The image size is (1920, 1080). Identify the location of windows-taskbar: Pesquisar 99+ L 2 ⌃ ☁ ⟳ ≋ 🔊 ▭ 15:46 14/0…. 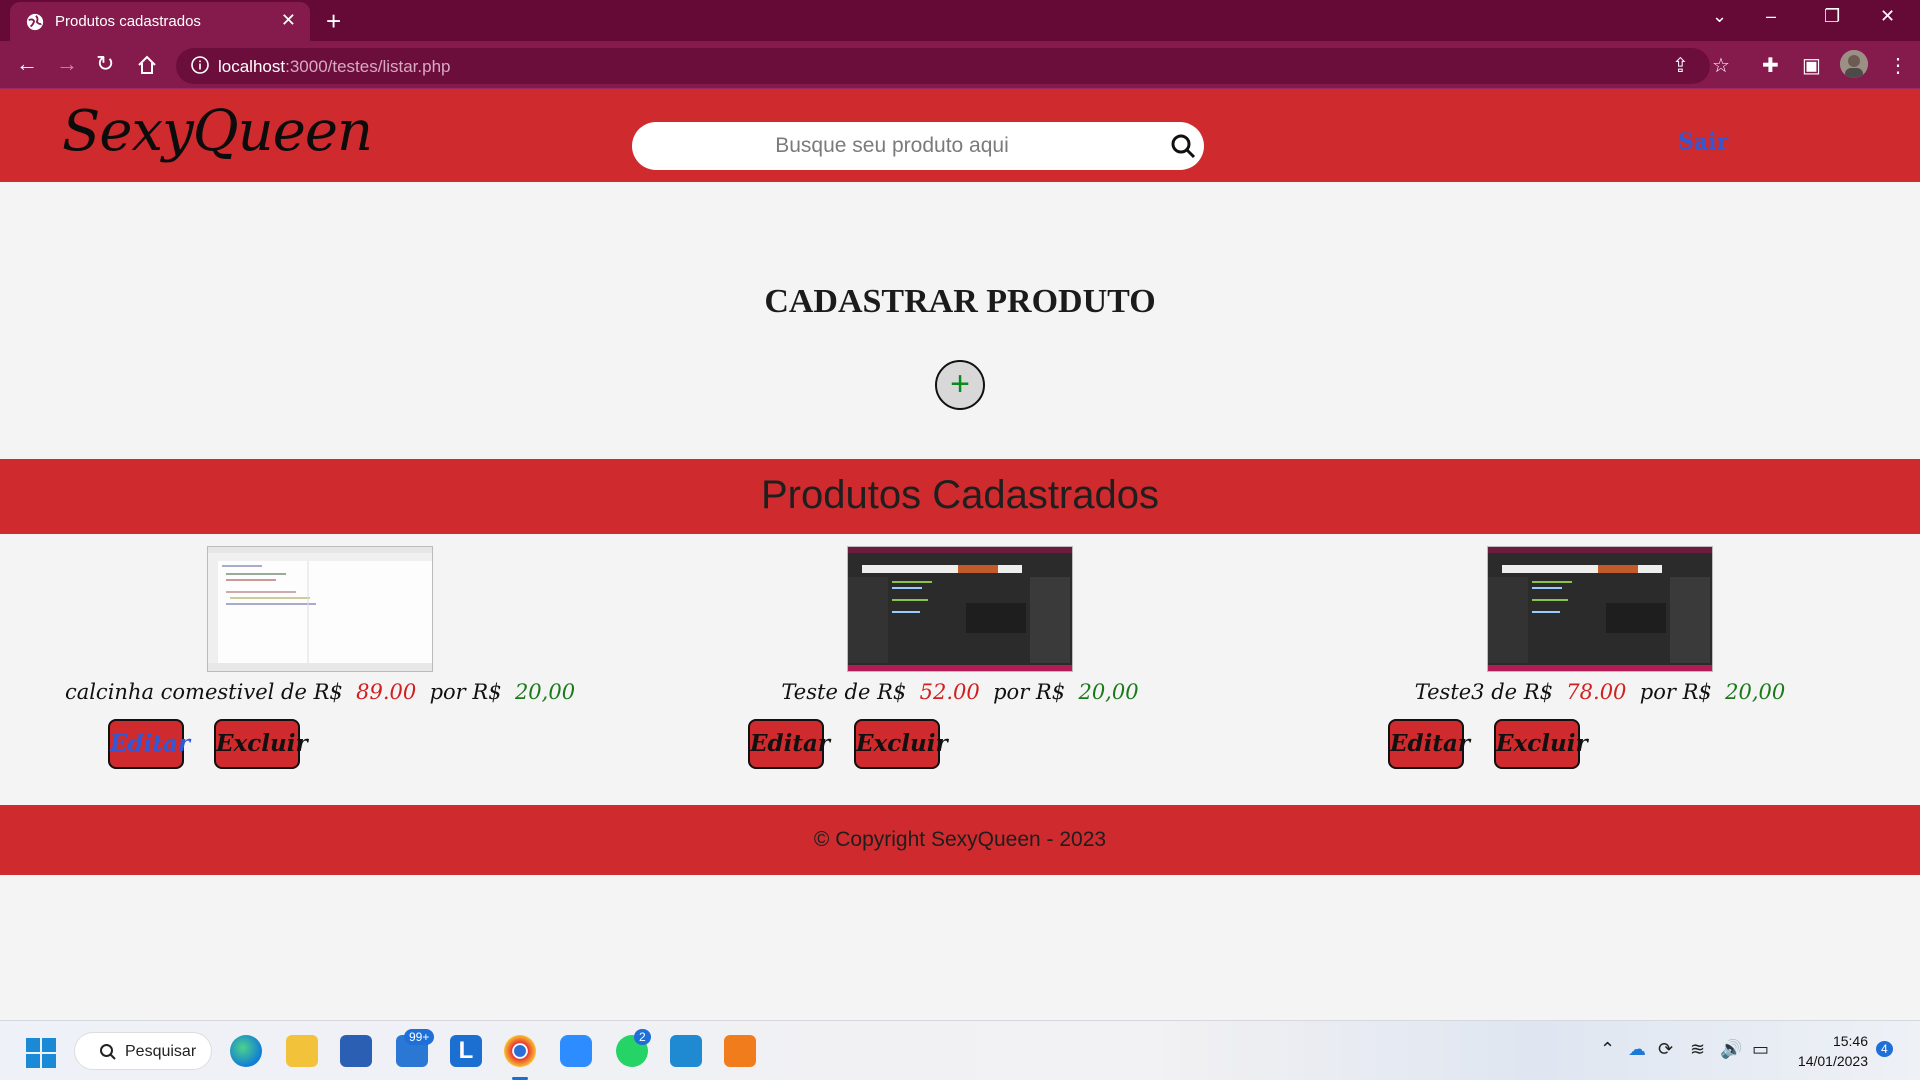
(960, 1050).